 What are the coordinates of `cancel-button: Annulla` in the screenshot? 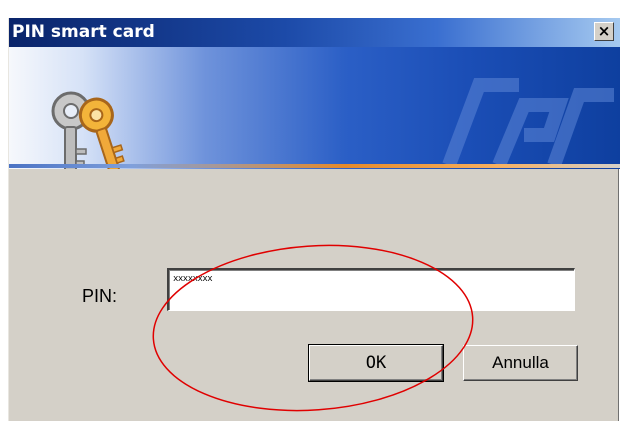 It's located at (520, 363).